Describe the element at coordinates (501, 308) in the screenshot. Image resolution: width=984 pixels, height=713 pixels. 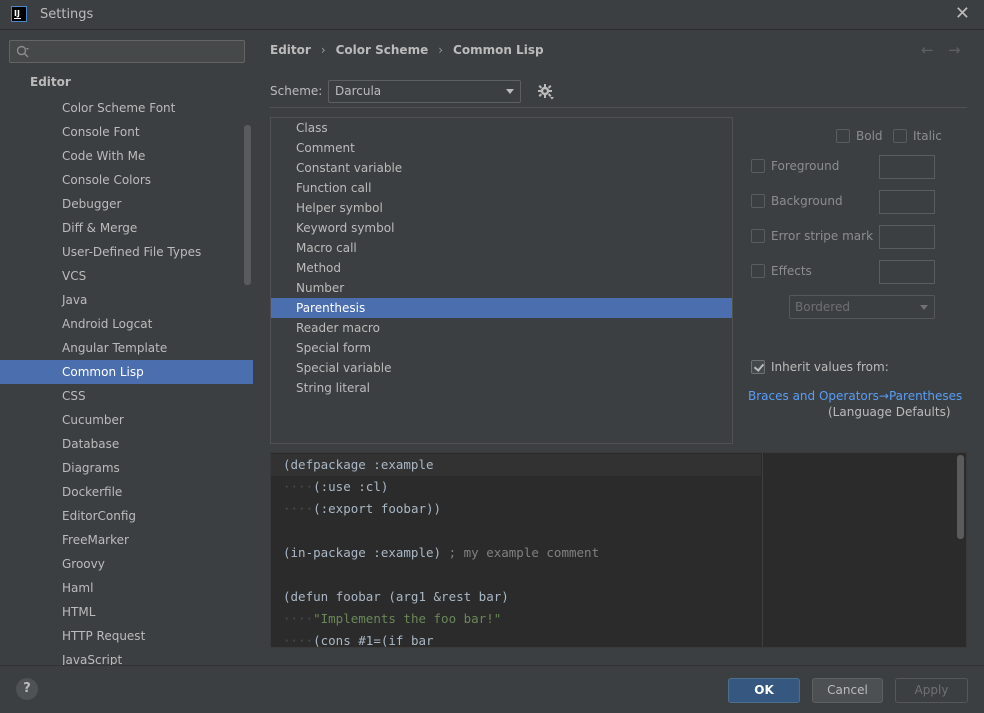
I see `token-list-item: Parenthesis` at that location.